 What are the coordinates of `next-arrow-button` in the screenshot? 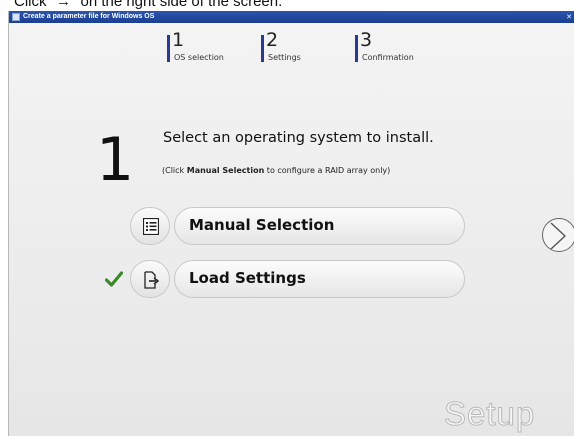 It's located at (558, 235).